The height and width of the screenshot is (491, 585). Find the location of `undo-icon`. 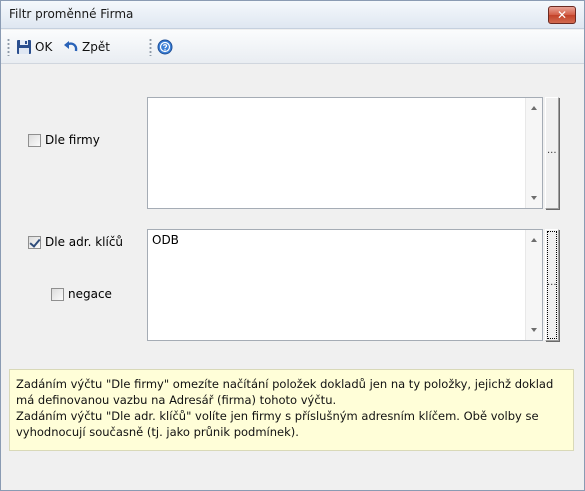

undo-icon is located at coordinates (71, 46).